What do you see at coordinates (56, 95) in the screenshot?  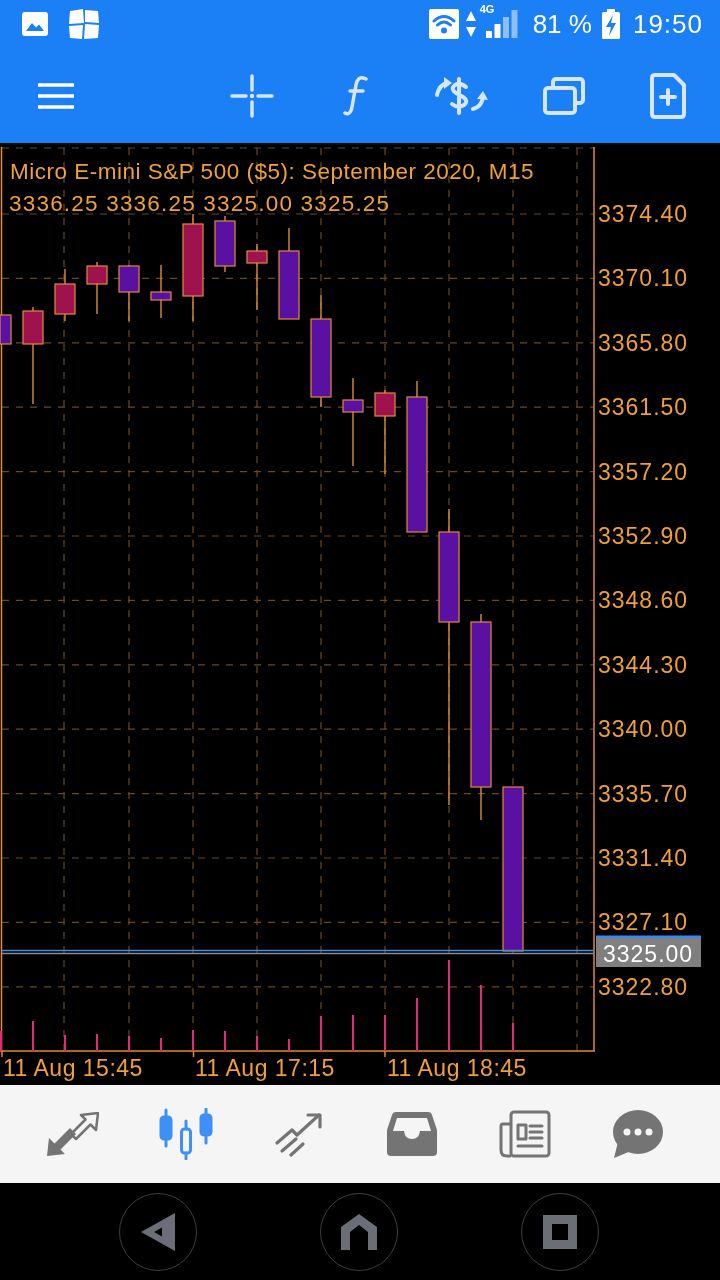 I see `menu-icon` at bounding box center [56, 95].